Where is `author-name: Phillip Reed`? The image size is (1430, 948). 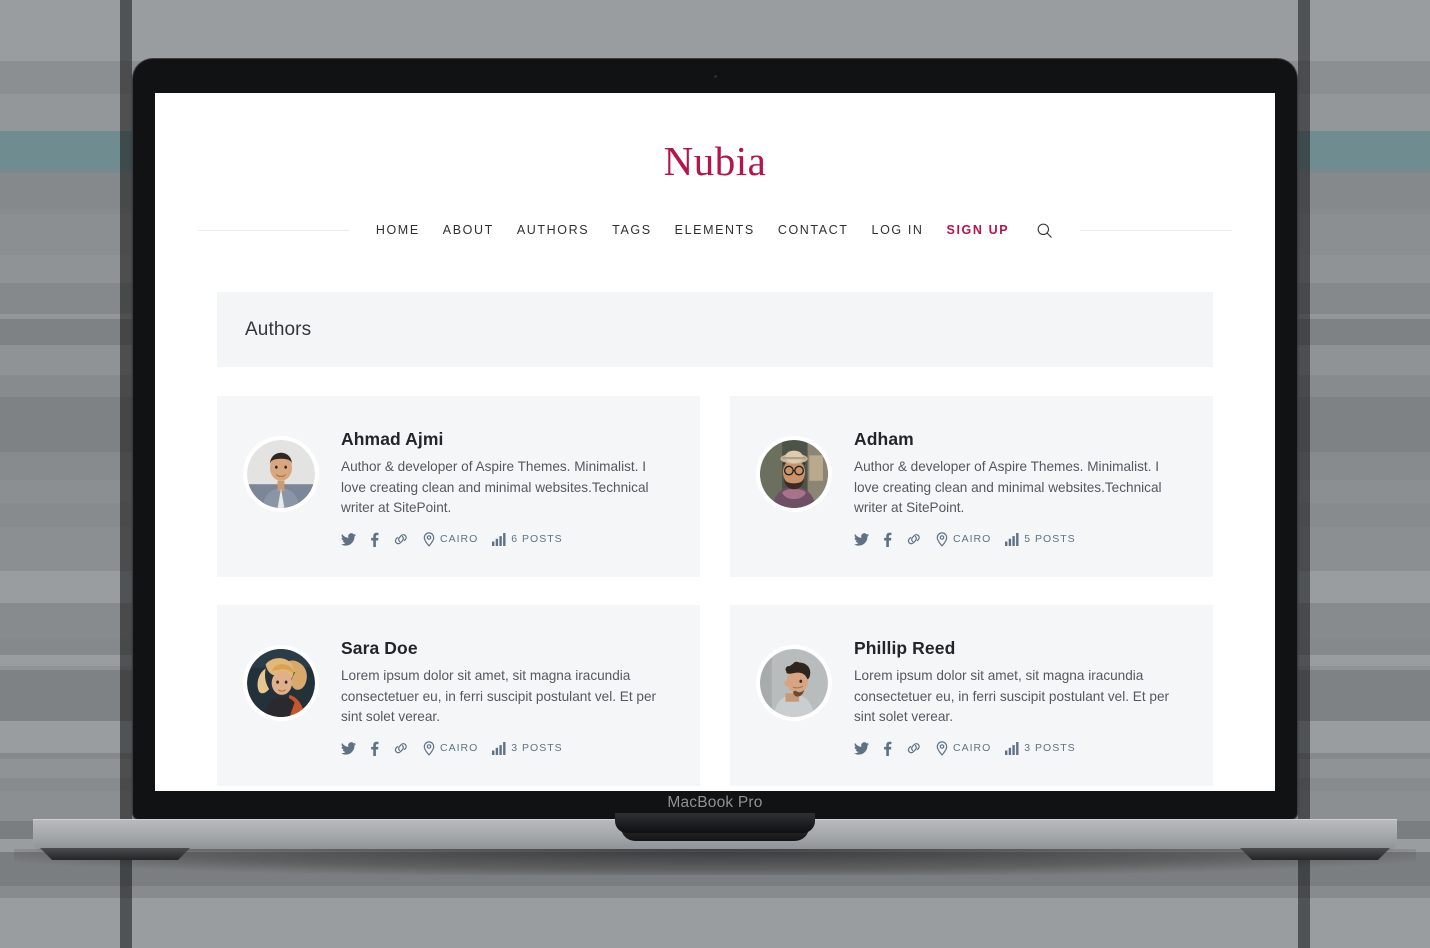 author-name: Phillip Reed is located at coordinates (1020, 648).